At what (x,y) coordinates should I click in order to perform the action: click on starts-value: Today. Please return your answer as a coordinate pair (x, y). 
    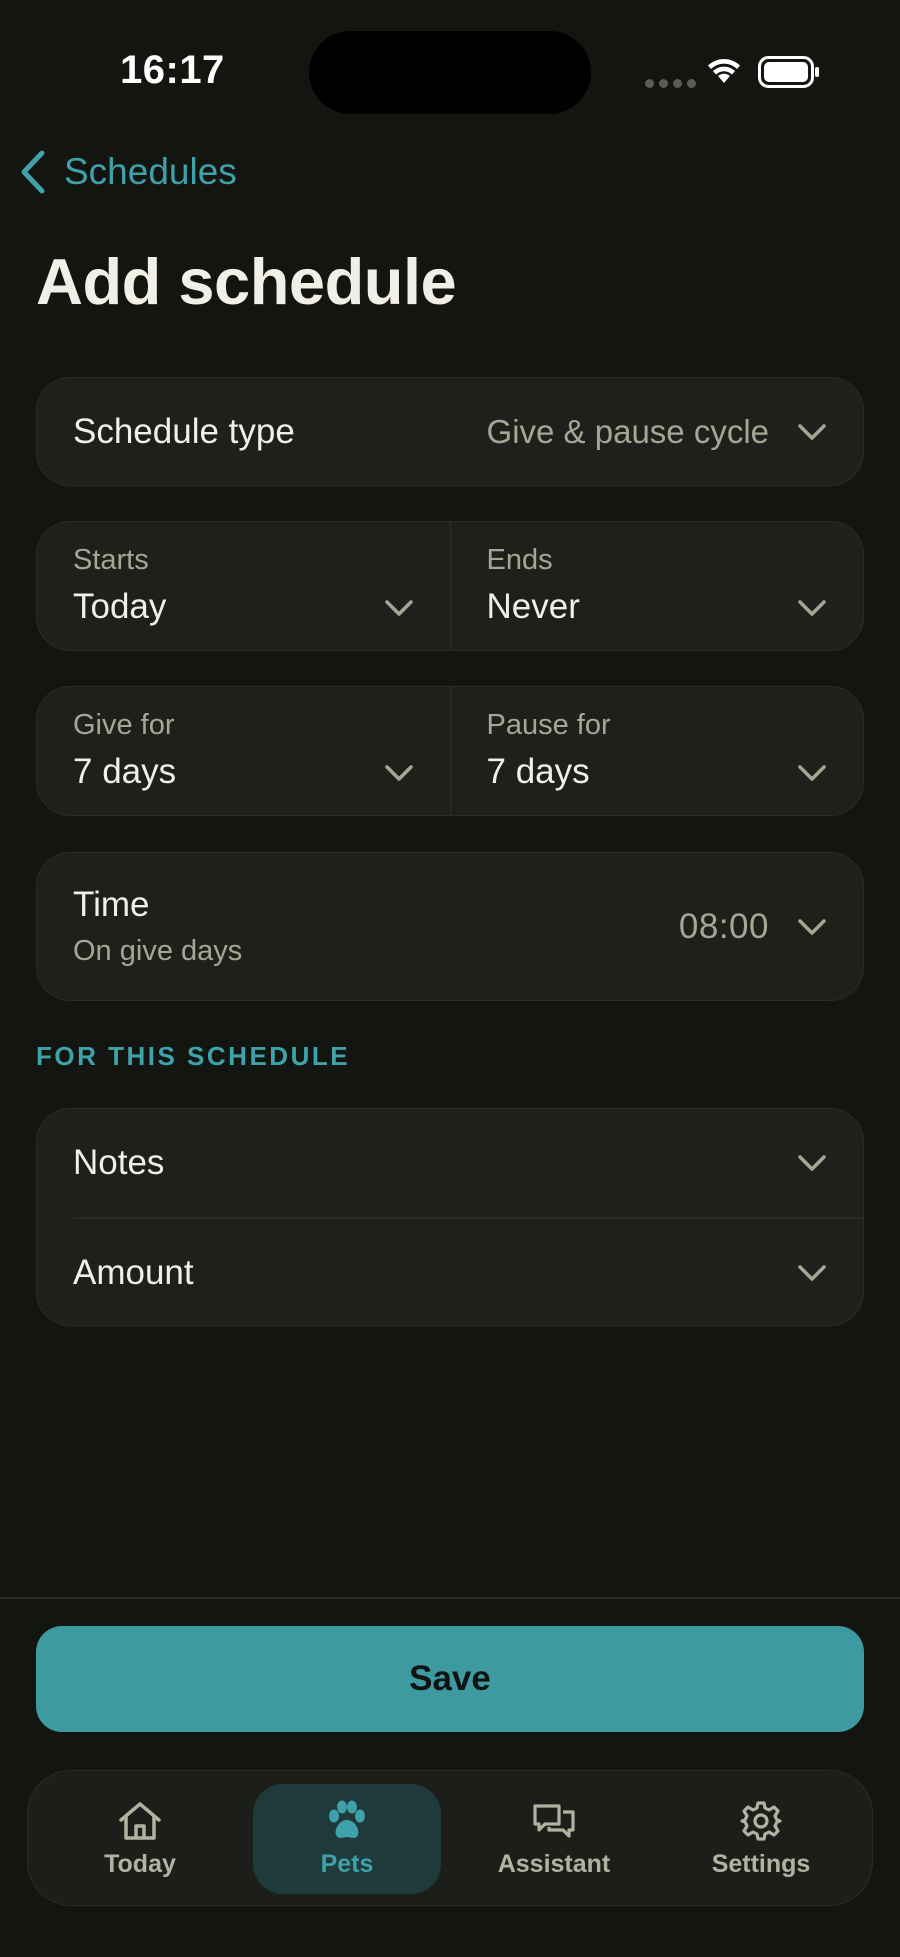
    Looking at the image, I should click on (120, 606).